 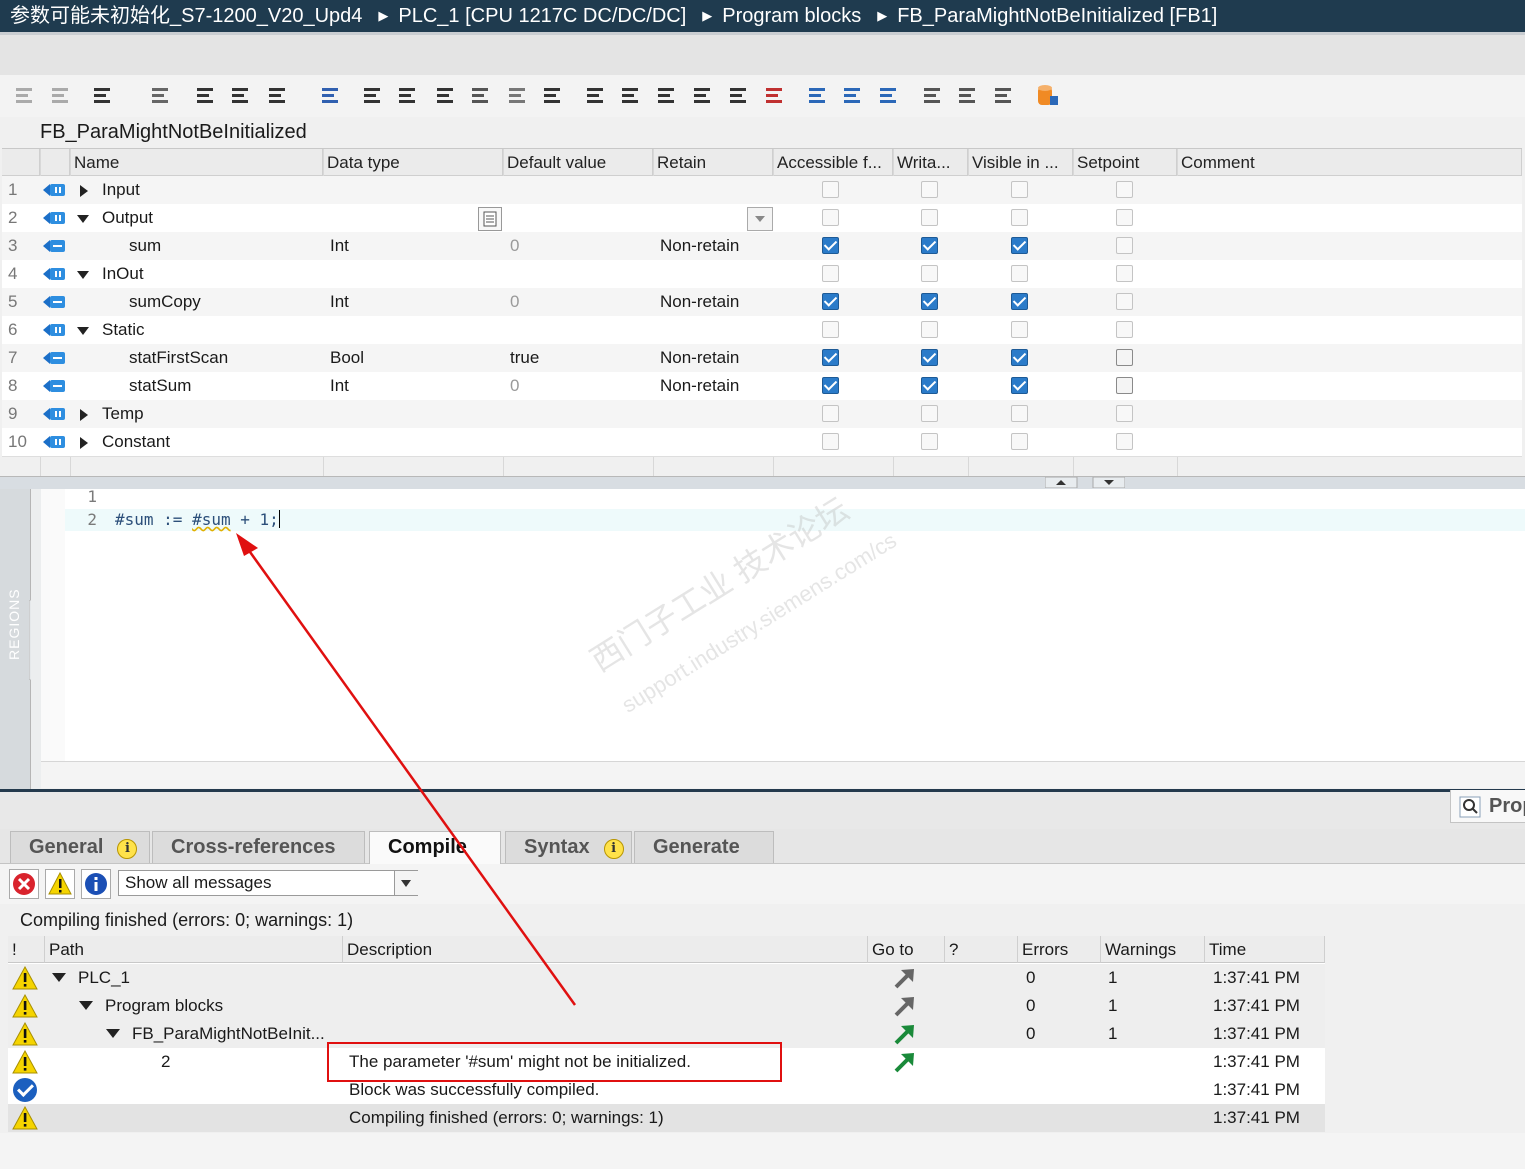 I want to click on monitor-icon, so click(x=278, y=95).